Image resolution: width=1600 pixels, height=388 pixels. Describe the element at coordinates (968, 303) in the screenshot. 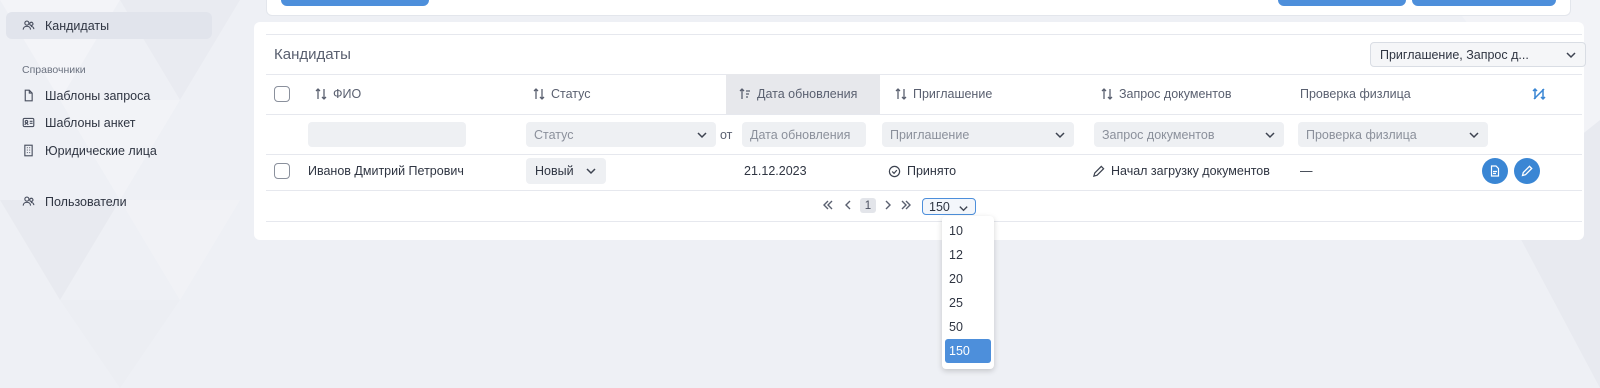

I see `page-size-option: 25` at that location.